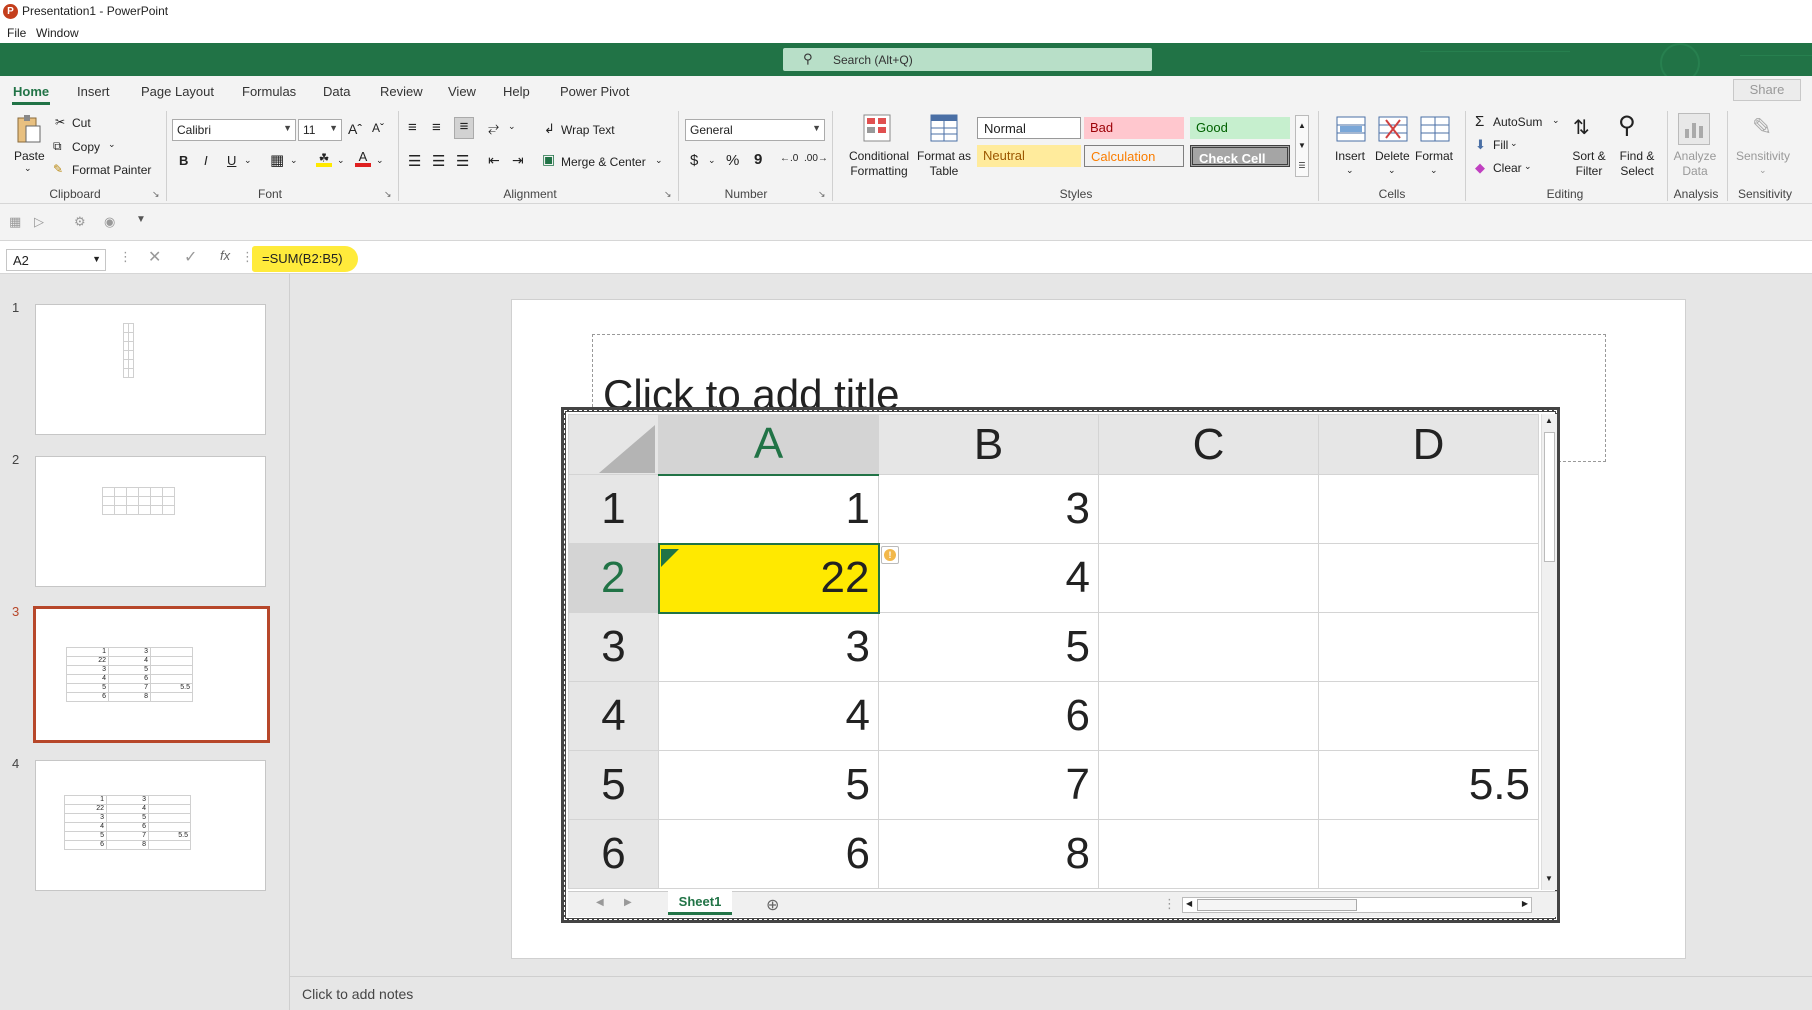 The height and width of the screenshot is (1010, 1812). What do you see at coordinates (1435, 129) in the screenshot?
I see `format-cells-icon` at bounding box center [1435, 129].